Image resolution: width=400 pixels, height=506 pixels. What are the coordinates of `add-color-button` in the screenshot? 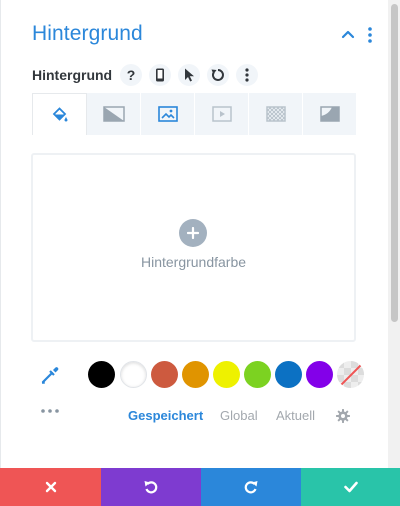 It's located at (193, 233).